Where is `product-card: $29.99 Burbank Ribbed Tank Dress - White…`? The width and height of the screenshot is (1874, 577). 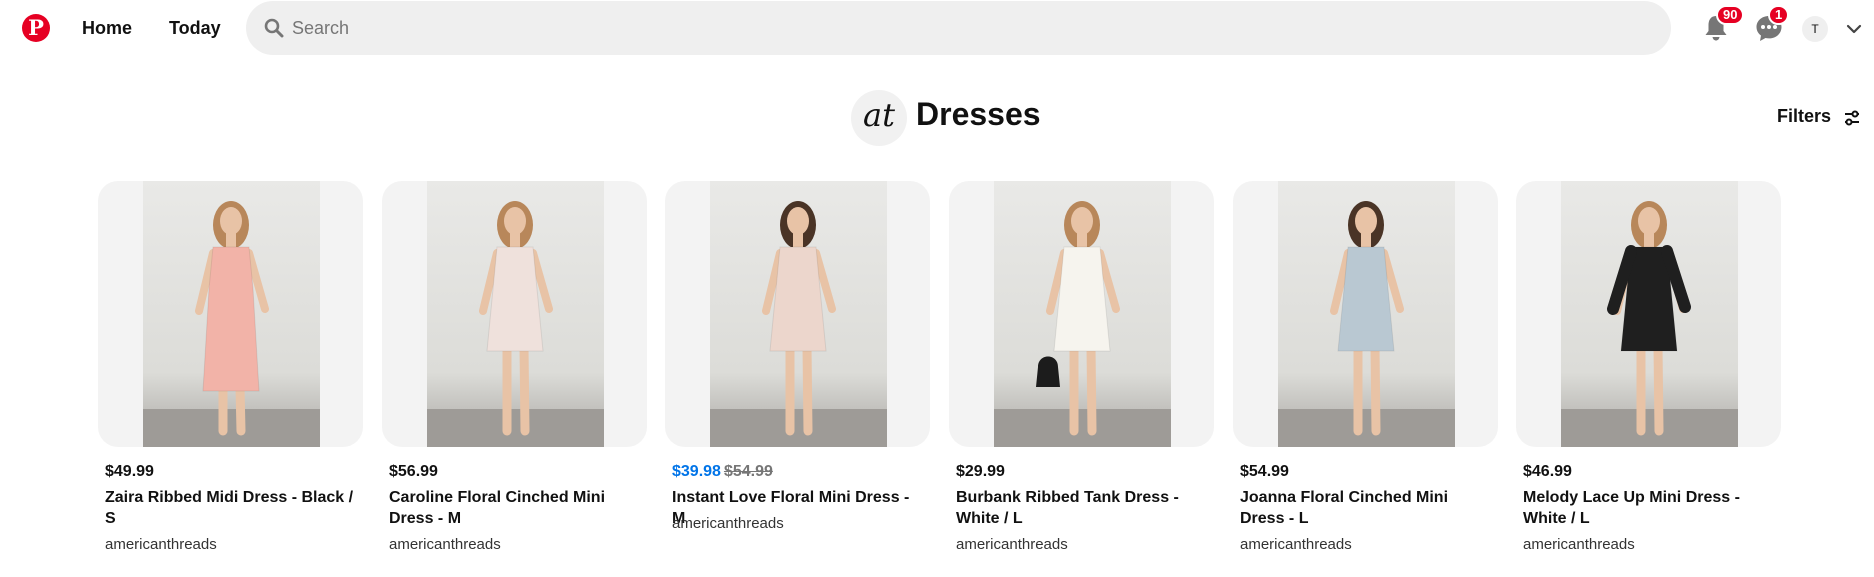
product-card: $29.99 Burbank Ribbed Tank Dress - White… is located at coordinates (1081, 371).